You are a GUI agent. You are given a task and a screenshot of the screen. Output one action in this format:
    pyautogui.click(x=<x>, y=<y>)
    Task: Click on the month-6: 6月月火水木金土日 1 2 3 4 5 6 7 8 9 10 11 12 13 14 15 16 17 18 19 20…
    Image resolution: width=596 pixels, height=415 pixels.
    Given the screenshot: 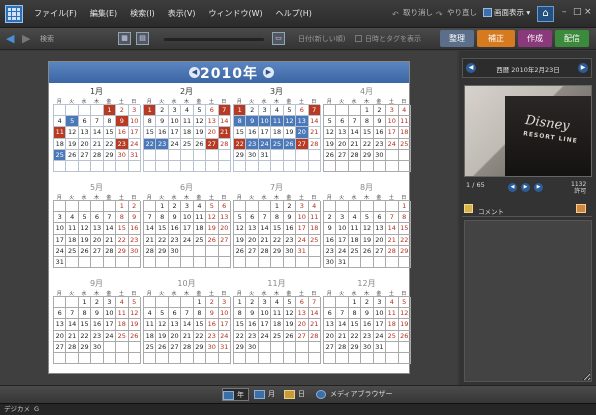 What is the action you would take?
    pyautogui.click(x=187, y=229)
    